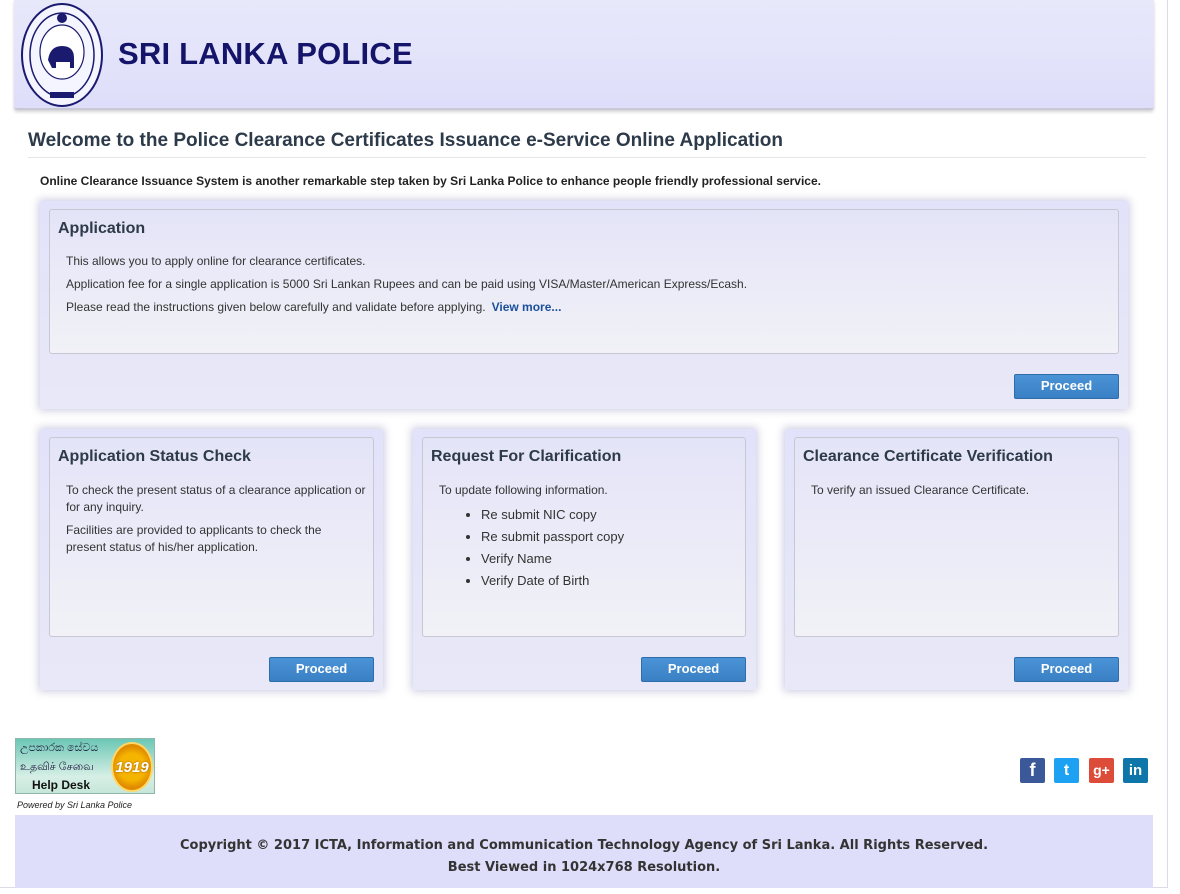 The image size is (1180, 894). Describe the element at coordinates (584, 867) in the screenshot. I see `resolution-text: Best Viewed in 1024x768 Resolution.` at that location.